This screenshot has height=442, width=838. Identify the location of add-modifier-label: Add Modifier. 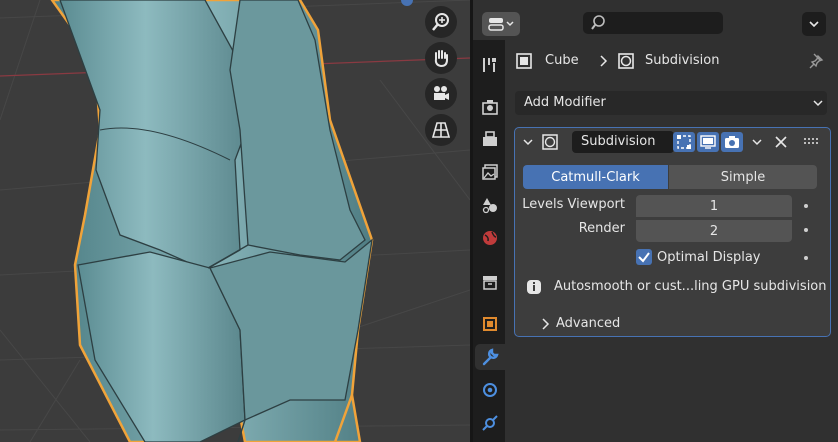
(565, 102).